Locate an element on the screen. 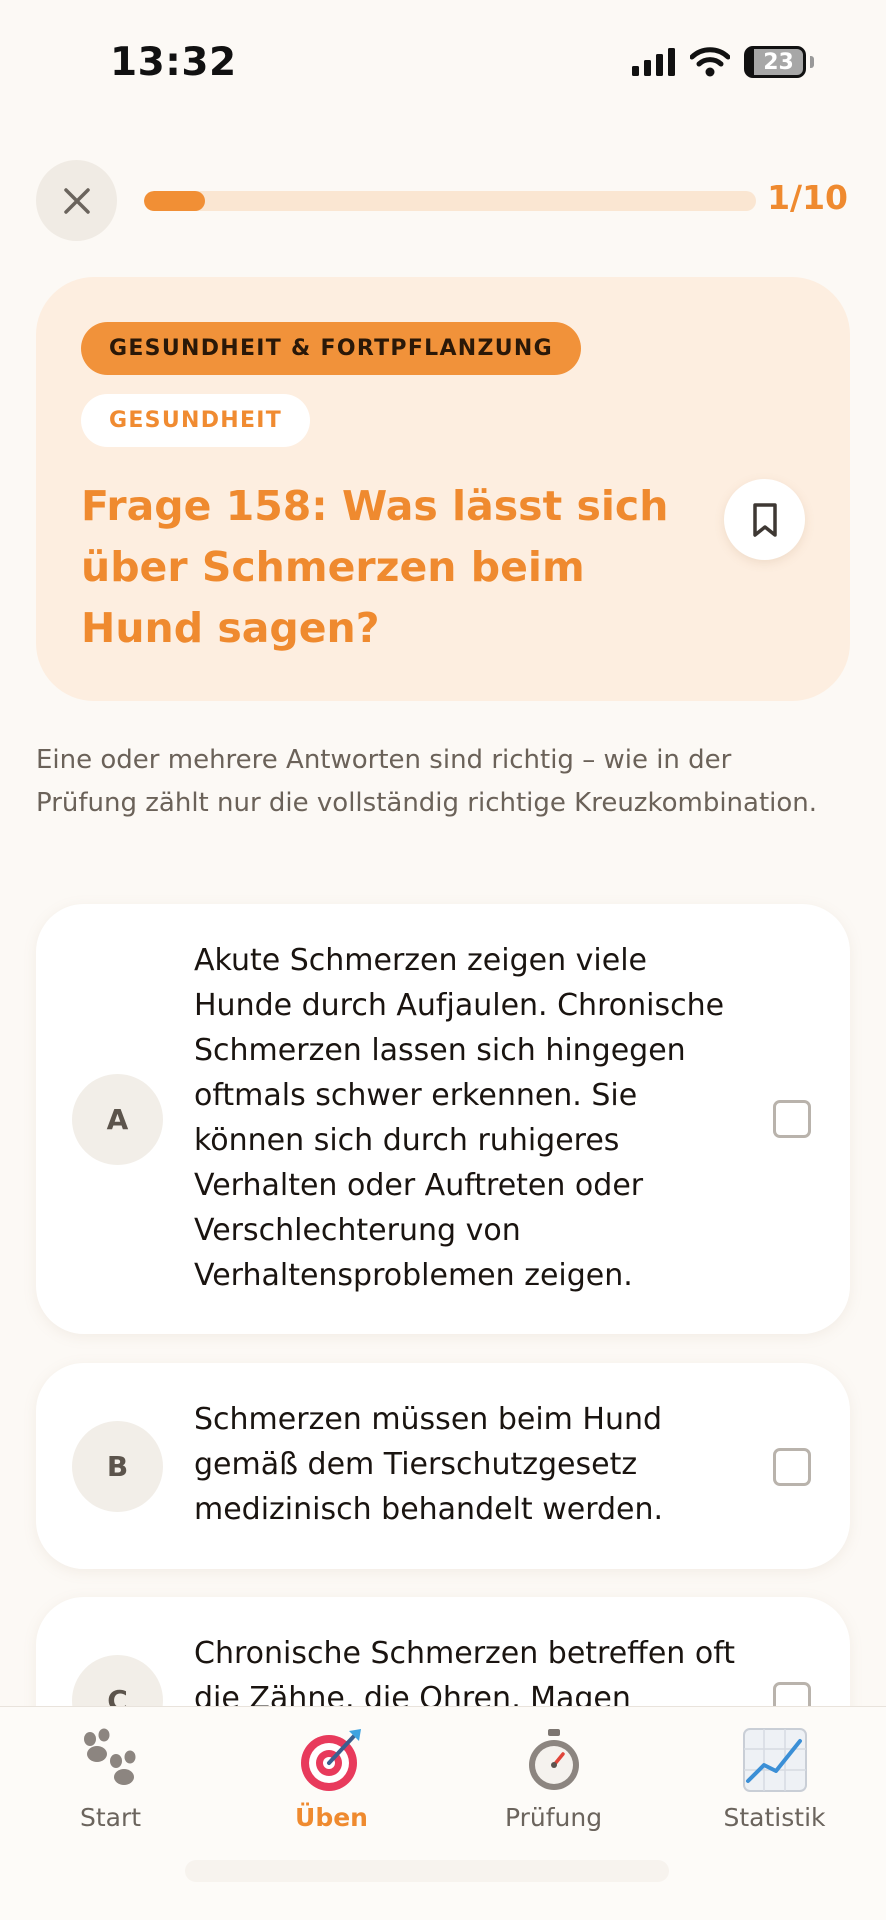 This screenshot has width=886, height=1920. bookmark-button is located at coordinates (764, 519).